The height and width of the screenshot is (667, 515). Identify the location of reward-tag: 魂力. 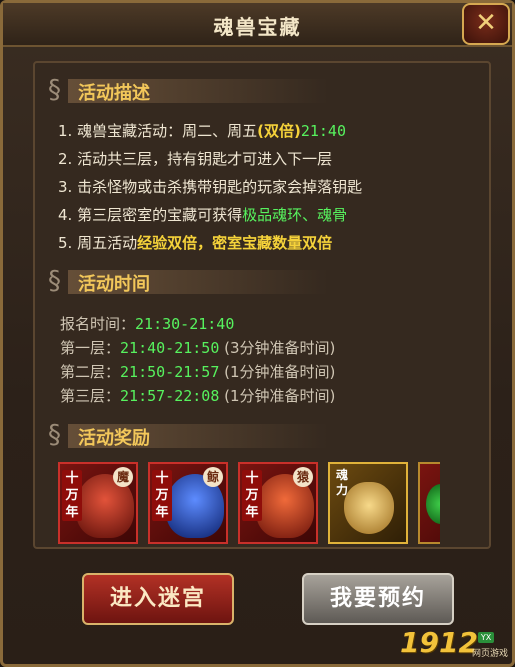
(341, 482).